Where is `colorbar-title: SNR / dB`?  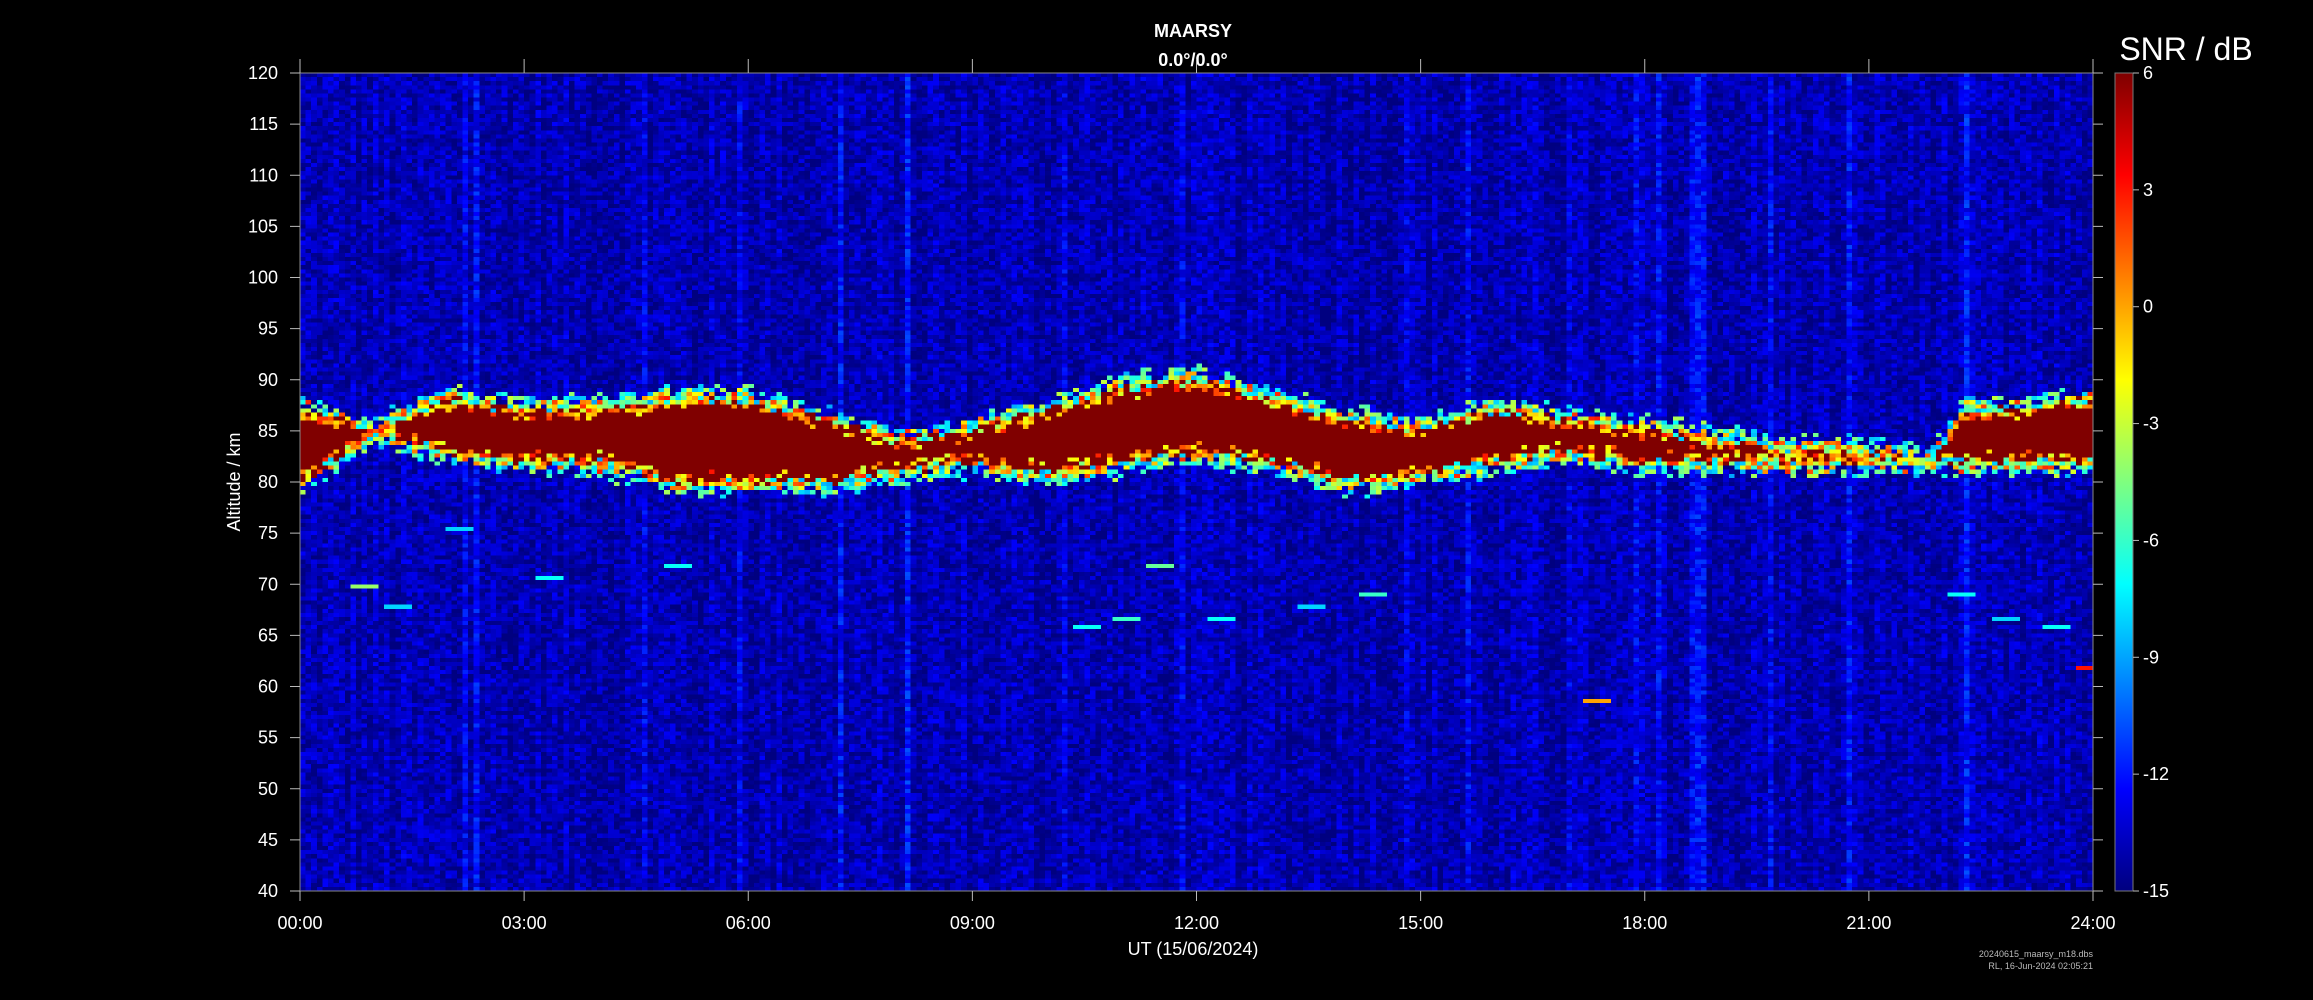
colorbar-title: SNR / dB is located at coordinates (2185, 49).